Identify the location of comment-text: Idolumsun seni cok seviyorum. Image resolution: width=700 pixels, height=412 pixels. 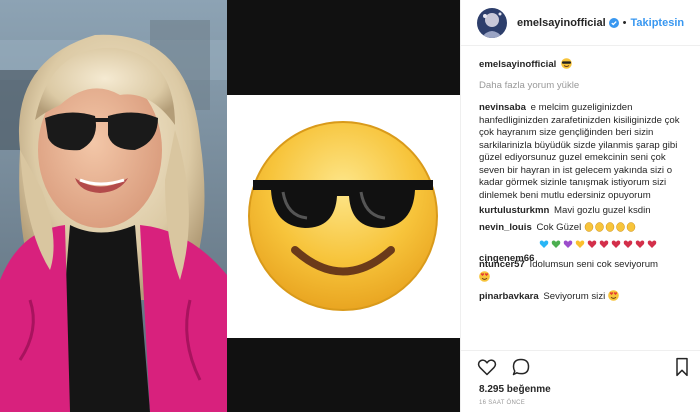
(594, 264).